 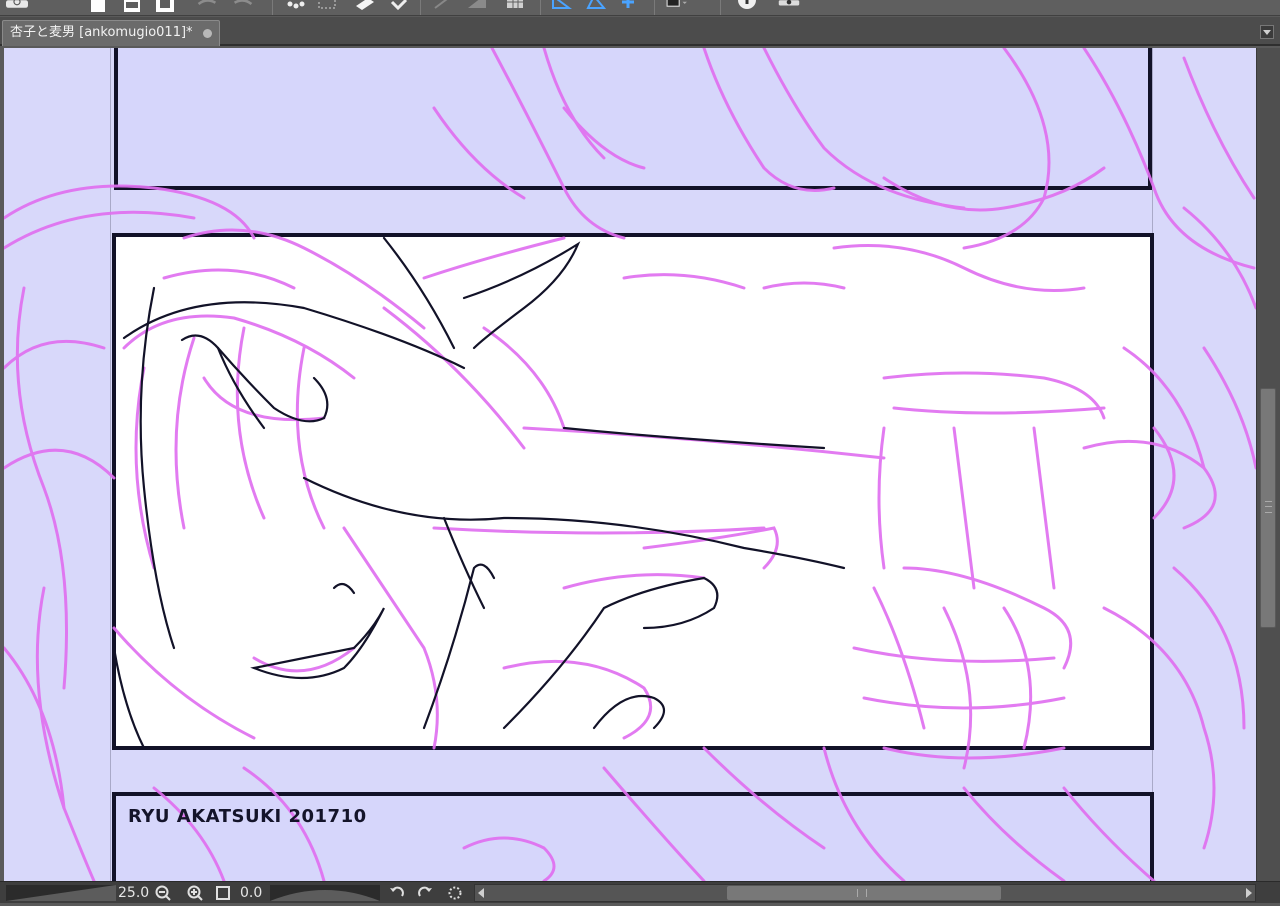 What do you see at coordinates (327, 7) in the screenshot?
I see `transform-icon` at bounding box center [327, 7].